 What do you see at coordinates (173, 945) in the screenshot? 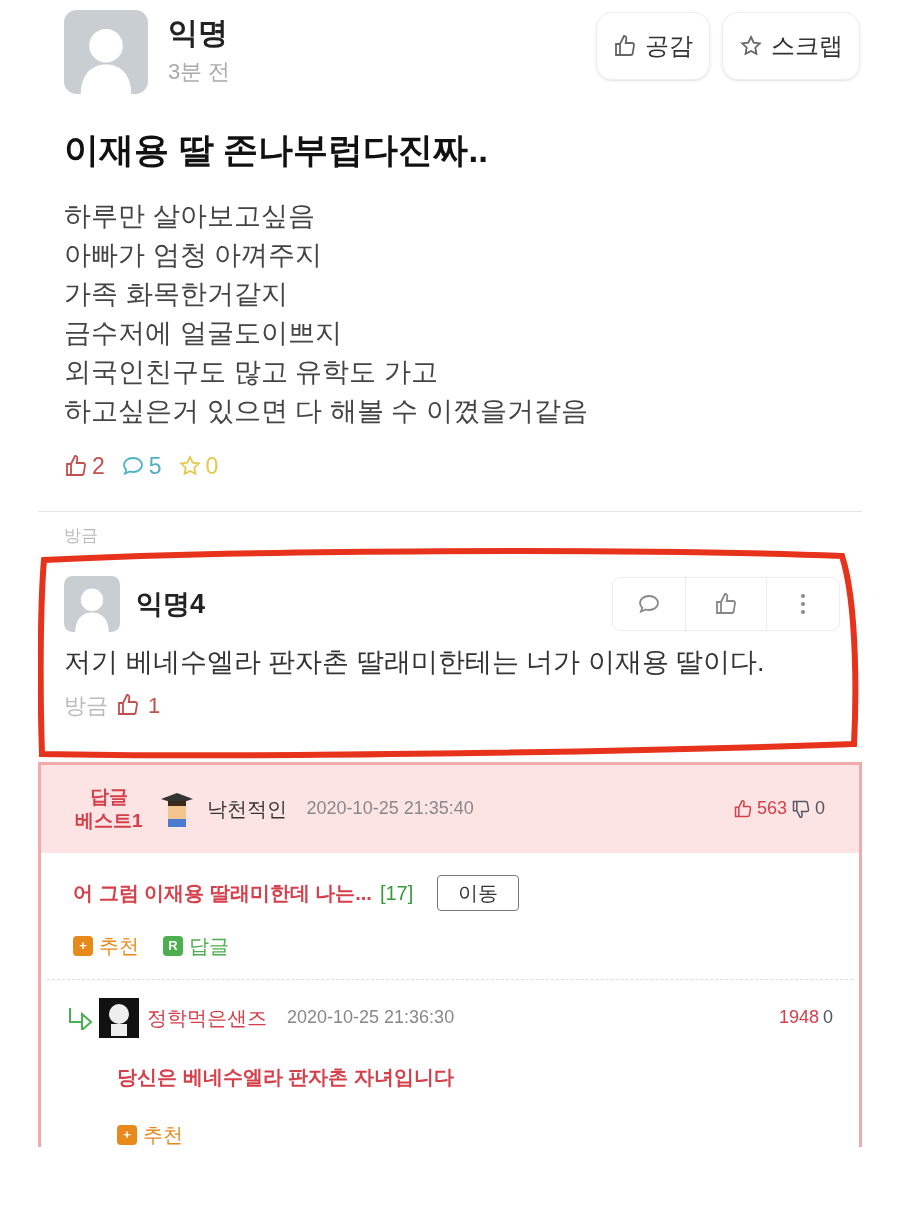
I see `badge-icon: R` at bounding box center [173, 945].